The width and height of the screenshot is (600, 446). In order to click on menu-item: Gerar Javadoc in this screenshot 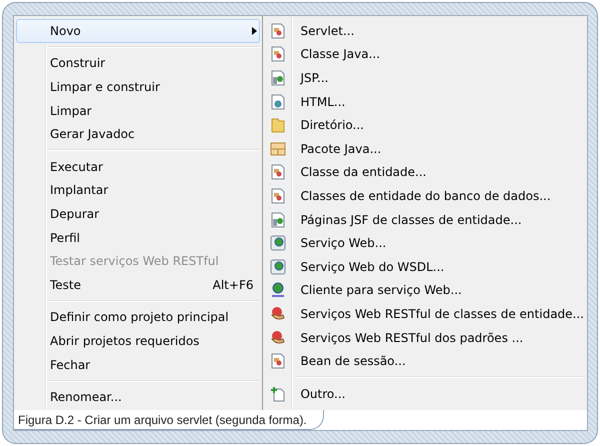, I will do `click(138, 134)`.